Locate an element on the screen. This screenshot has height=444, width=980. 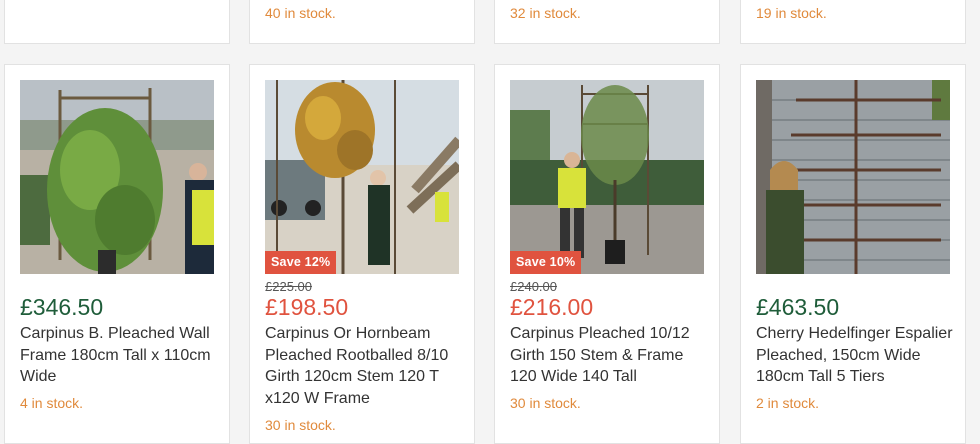
product-image: Save 10% is located at coordinates (607, 177).